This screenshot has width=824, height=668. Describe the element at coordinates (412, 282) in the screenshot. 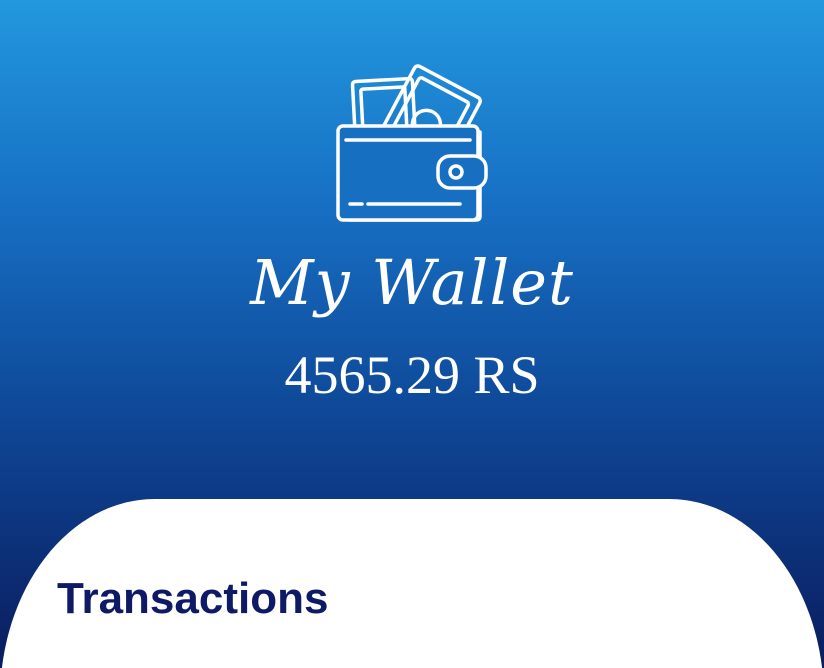

I see `page-title: My Wallet` at that location.